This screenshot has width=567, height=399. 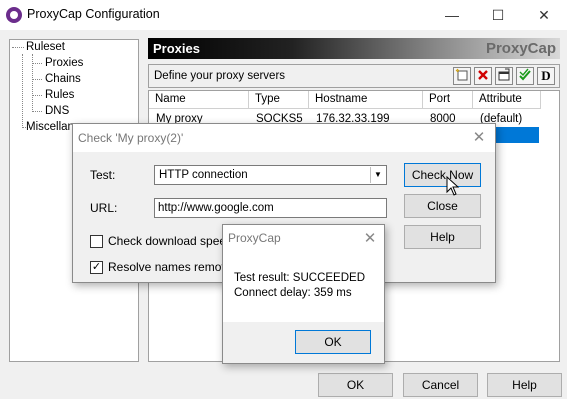 What do you see at coordinates (131, 138) in the screenshot?
I see `check-dialog-title: Check 'My proxy(2)'` at bounding box center [131, 138].